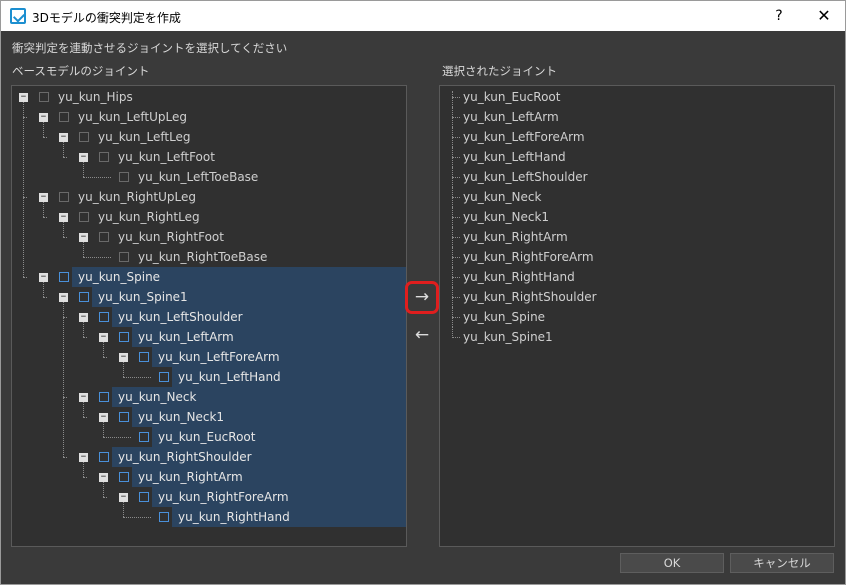  I want to click on list-item: yu_kun_LeftArm, so click(511, 117).